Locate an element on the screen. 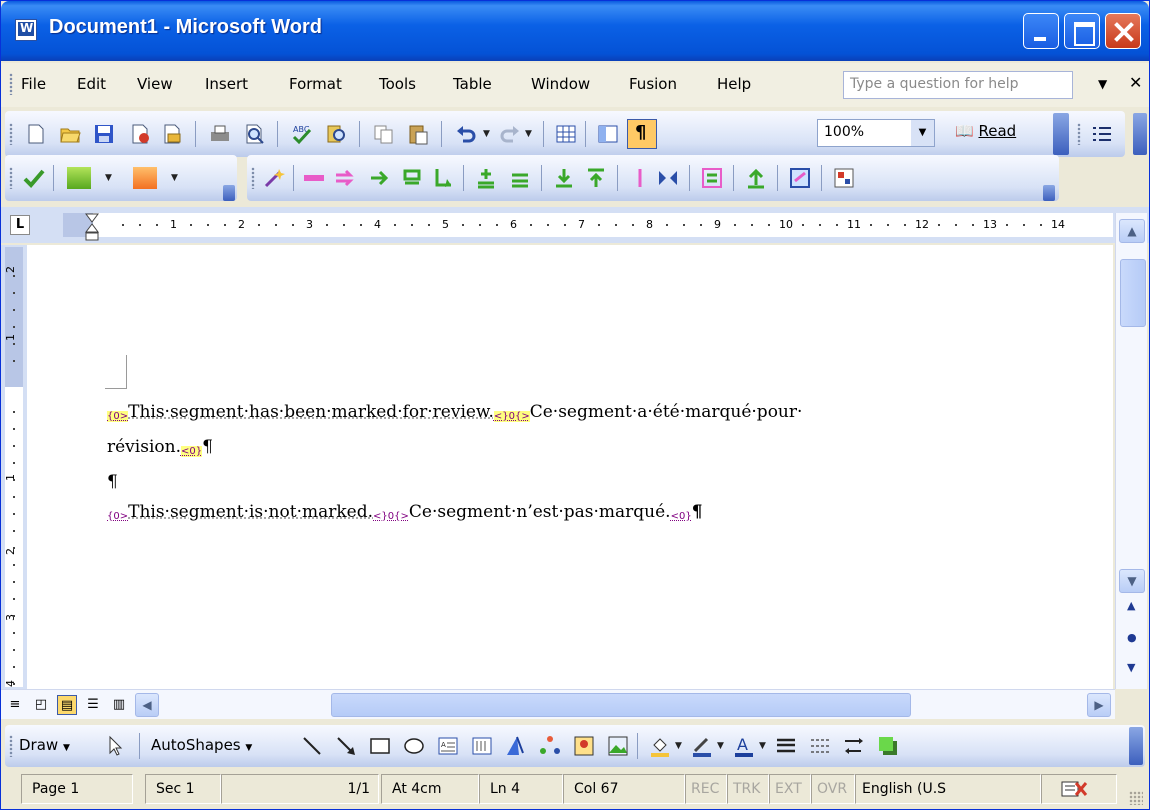 Image resolution: width=1150 pixels, height=810 pixels. checkmark-icon is located at coordinates (34, 178).